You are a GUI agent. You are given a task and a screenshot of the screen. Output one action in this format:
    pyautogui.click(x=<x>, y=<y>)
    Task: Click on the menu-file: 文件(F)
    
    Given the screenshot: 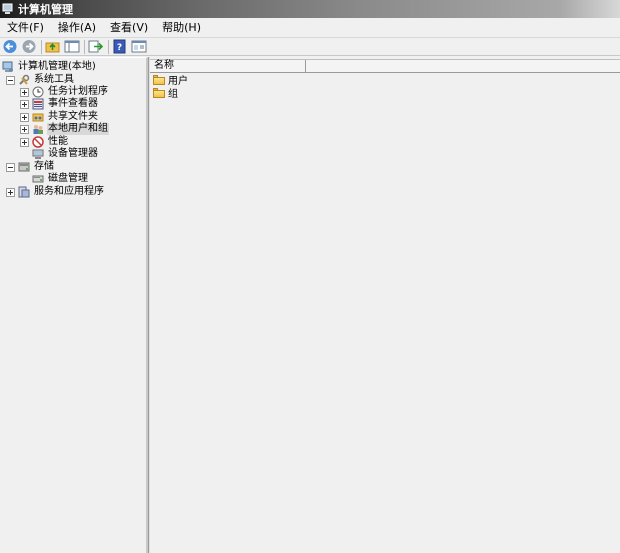 What is the action you would take?
    pyautogui.click(x=25, y=28)
    